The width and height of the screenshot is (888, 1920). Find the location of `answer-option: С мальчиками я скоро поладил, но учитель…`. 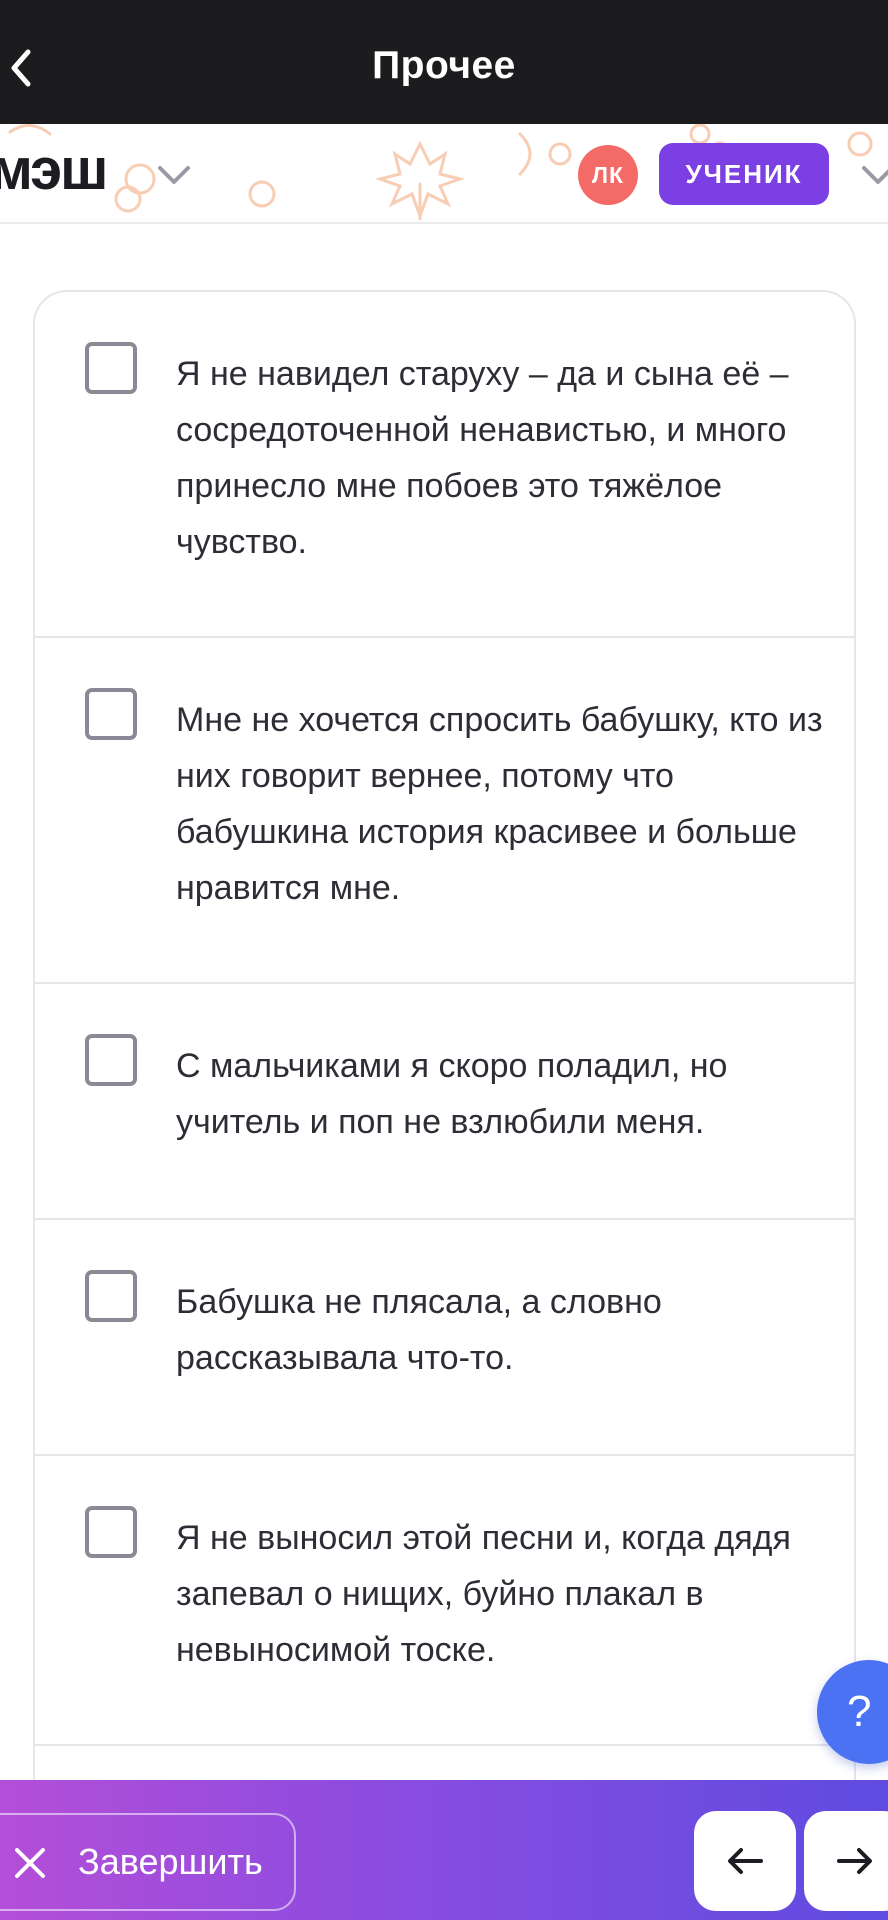

answer-option: С мальчиками я скоро поладил, но учитель… is located at coordinates (444, 1102).